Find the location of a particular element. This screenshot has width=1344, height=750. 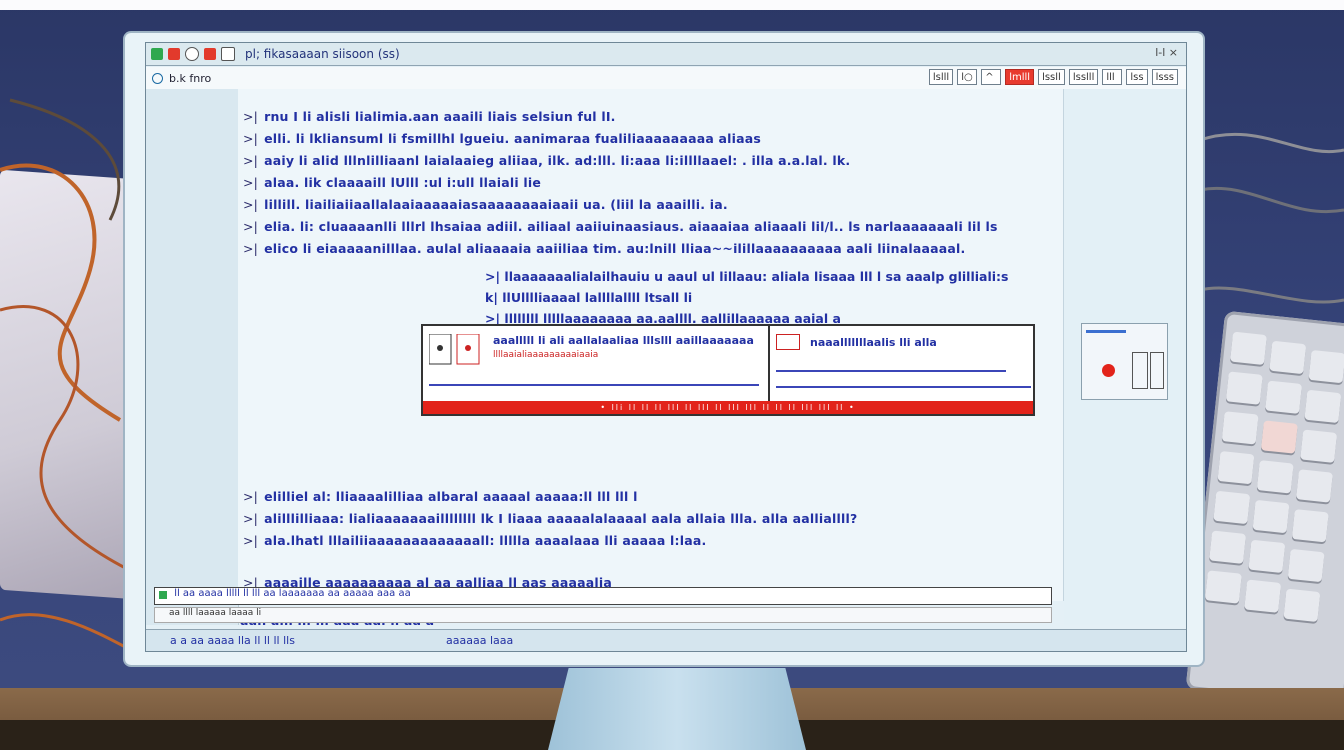

window-controls: l-l × is located at coordinates (1166, 52).